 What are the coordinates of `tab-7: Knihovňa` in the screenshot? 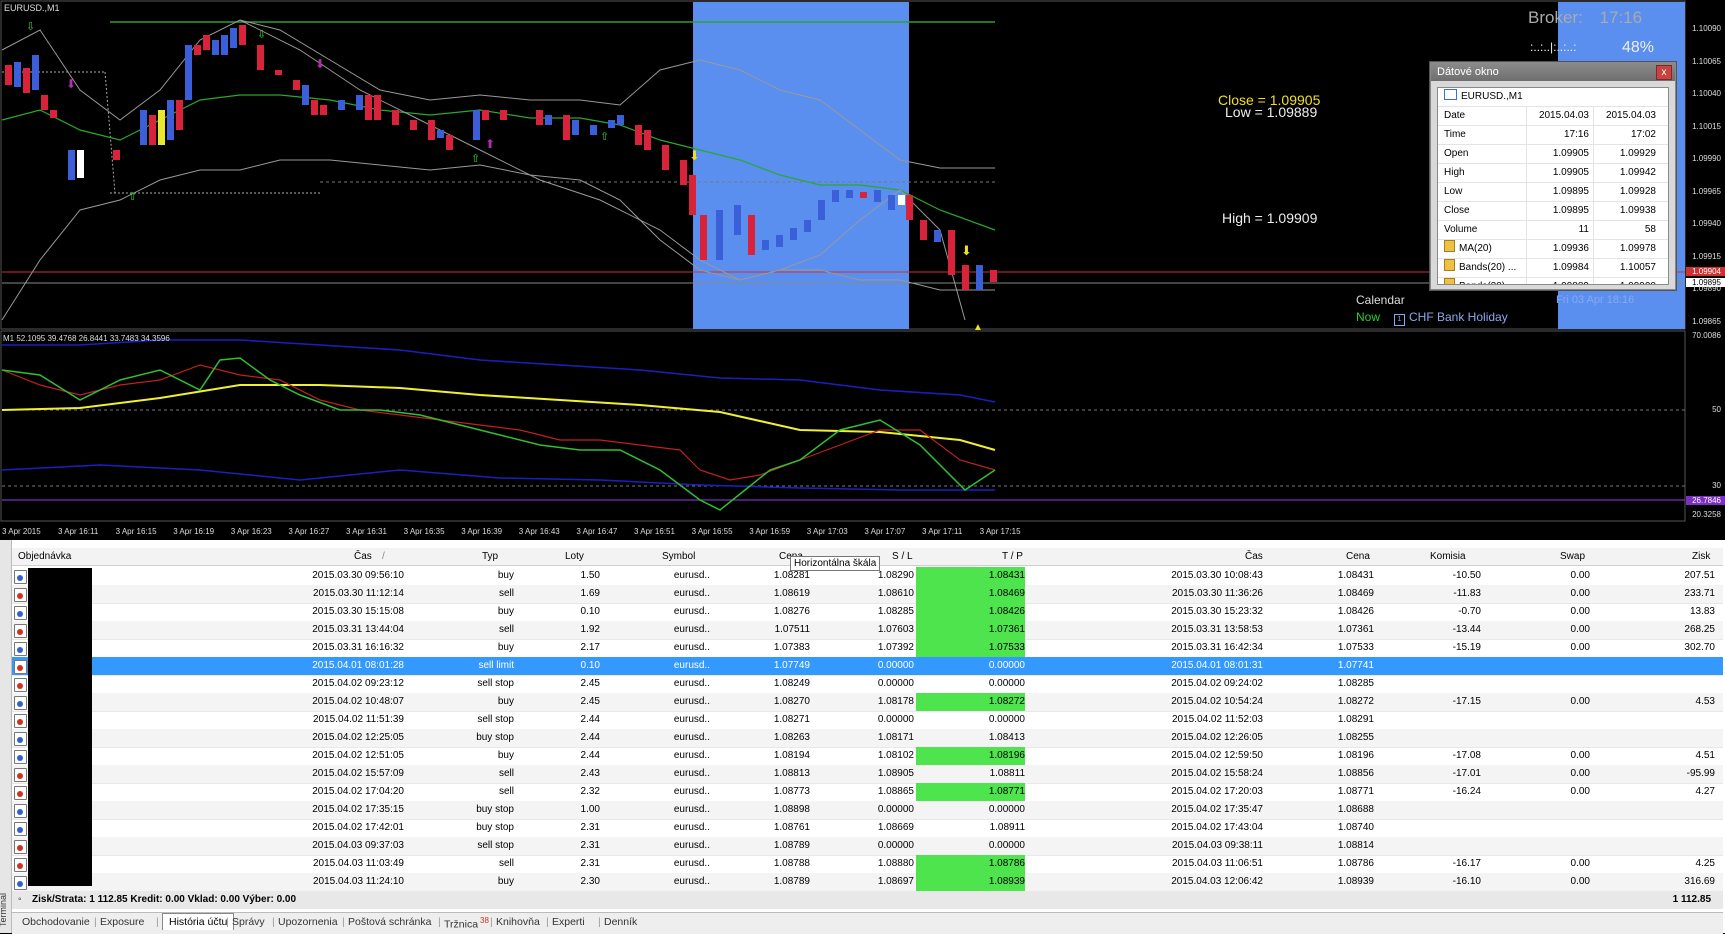 It's located at (518, 922).